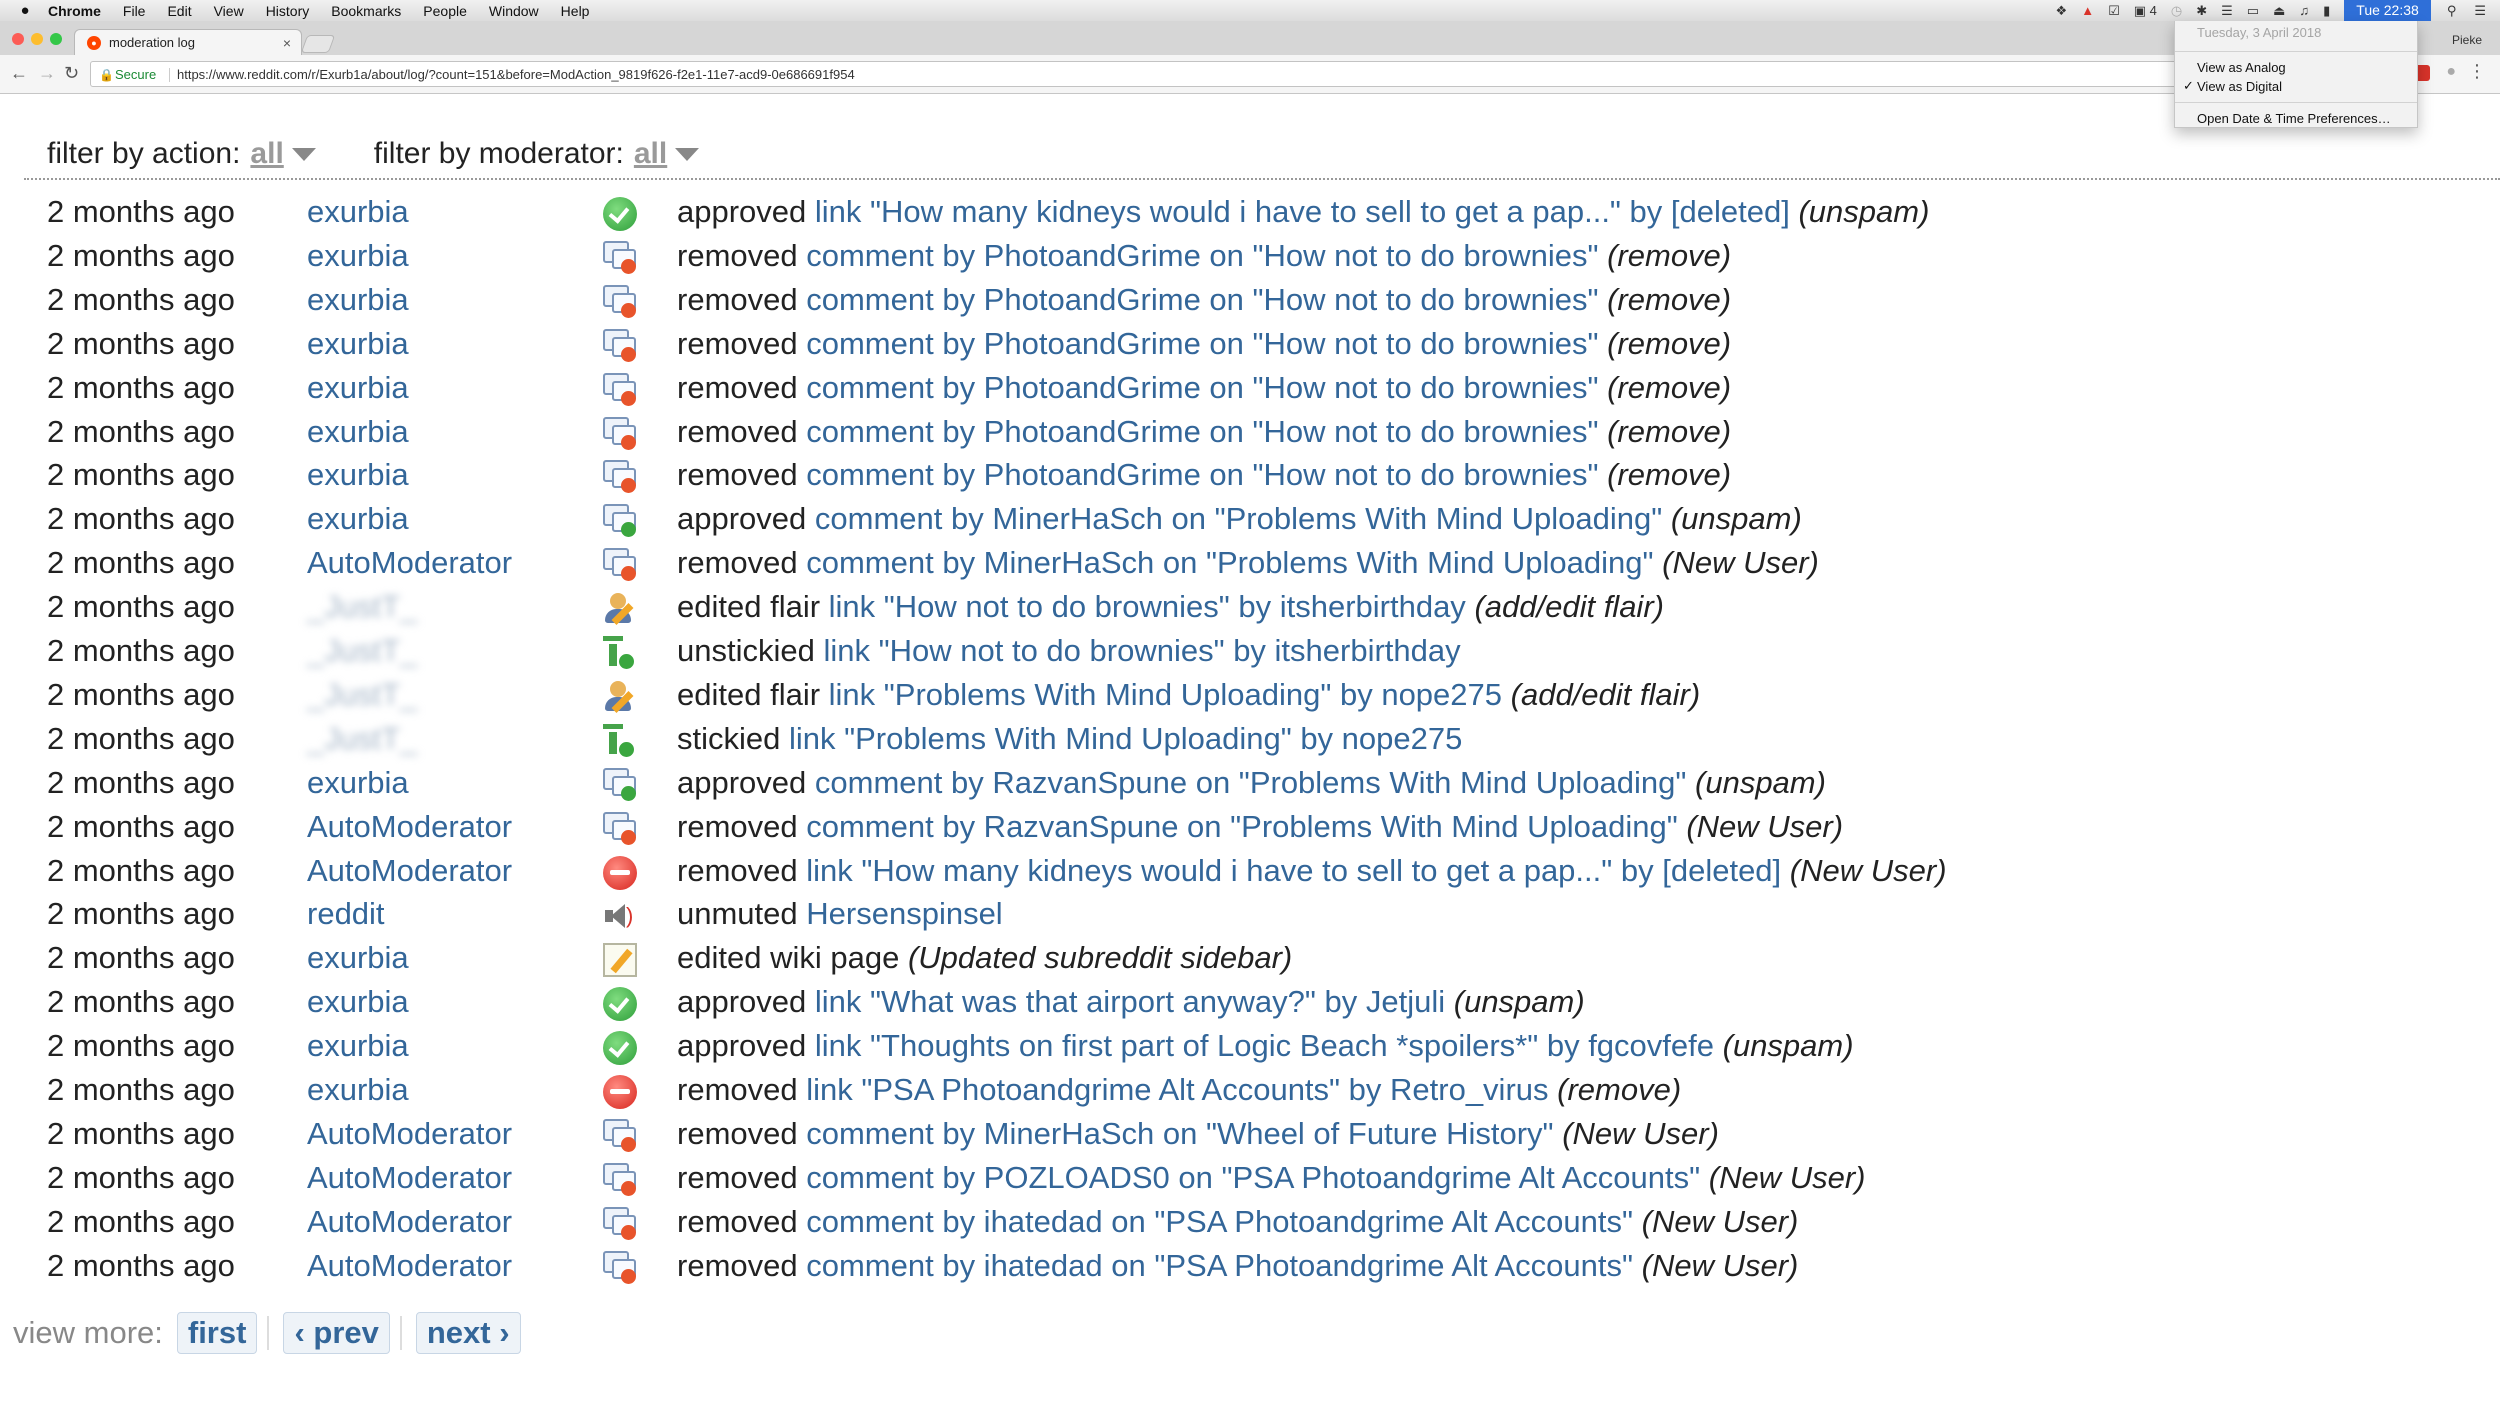 Image resolution: width=2500 pixels, height=1406 pixels. What do you see at coordinates (47, 73) in the screenshot?
I see `forward-arrow-icon: →` at bounding box center [47, 73].